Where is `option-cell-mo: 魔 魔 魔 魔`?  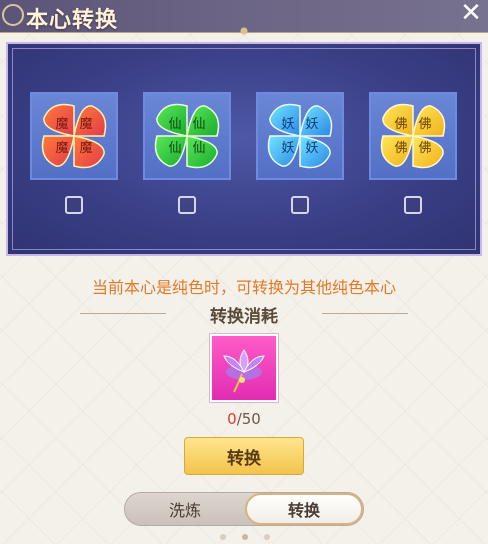 option-cell-mo: 魔 魔 魔 魔 is located at coordinates (74, 136).